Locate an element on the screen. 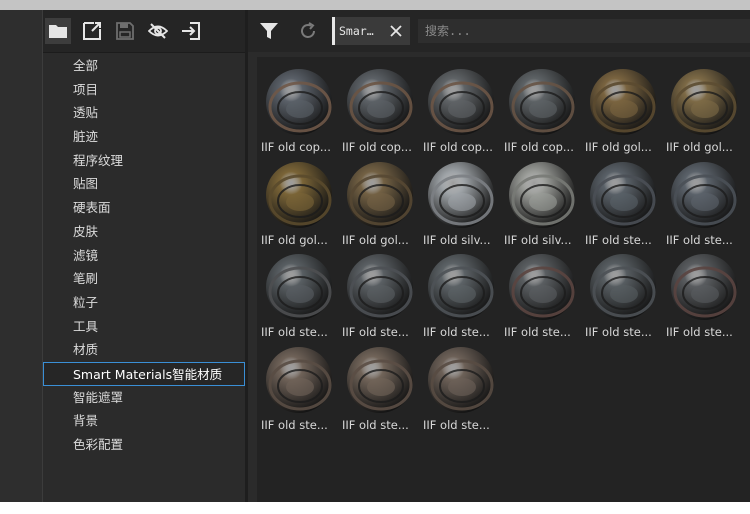 This screenshot has width=750, height=514. category-item: 皮肤 is located at coordinates (144, 232).